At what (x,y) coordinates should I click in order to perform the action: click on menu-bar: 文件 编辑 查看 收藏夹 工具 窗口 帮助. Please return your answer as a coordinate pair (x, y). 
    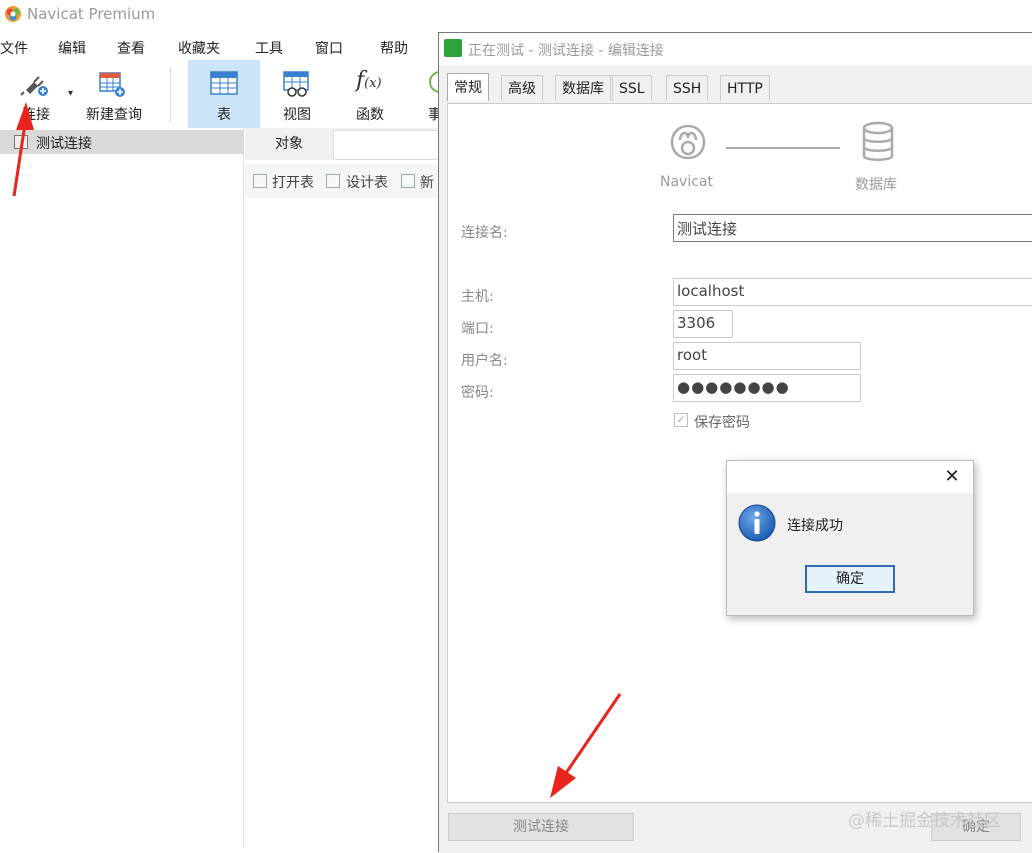
    Looking at the image, I should click on (220, 48).